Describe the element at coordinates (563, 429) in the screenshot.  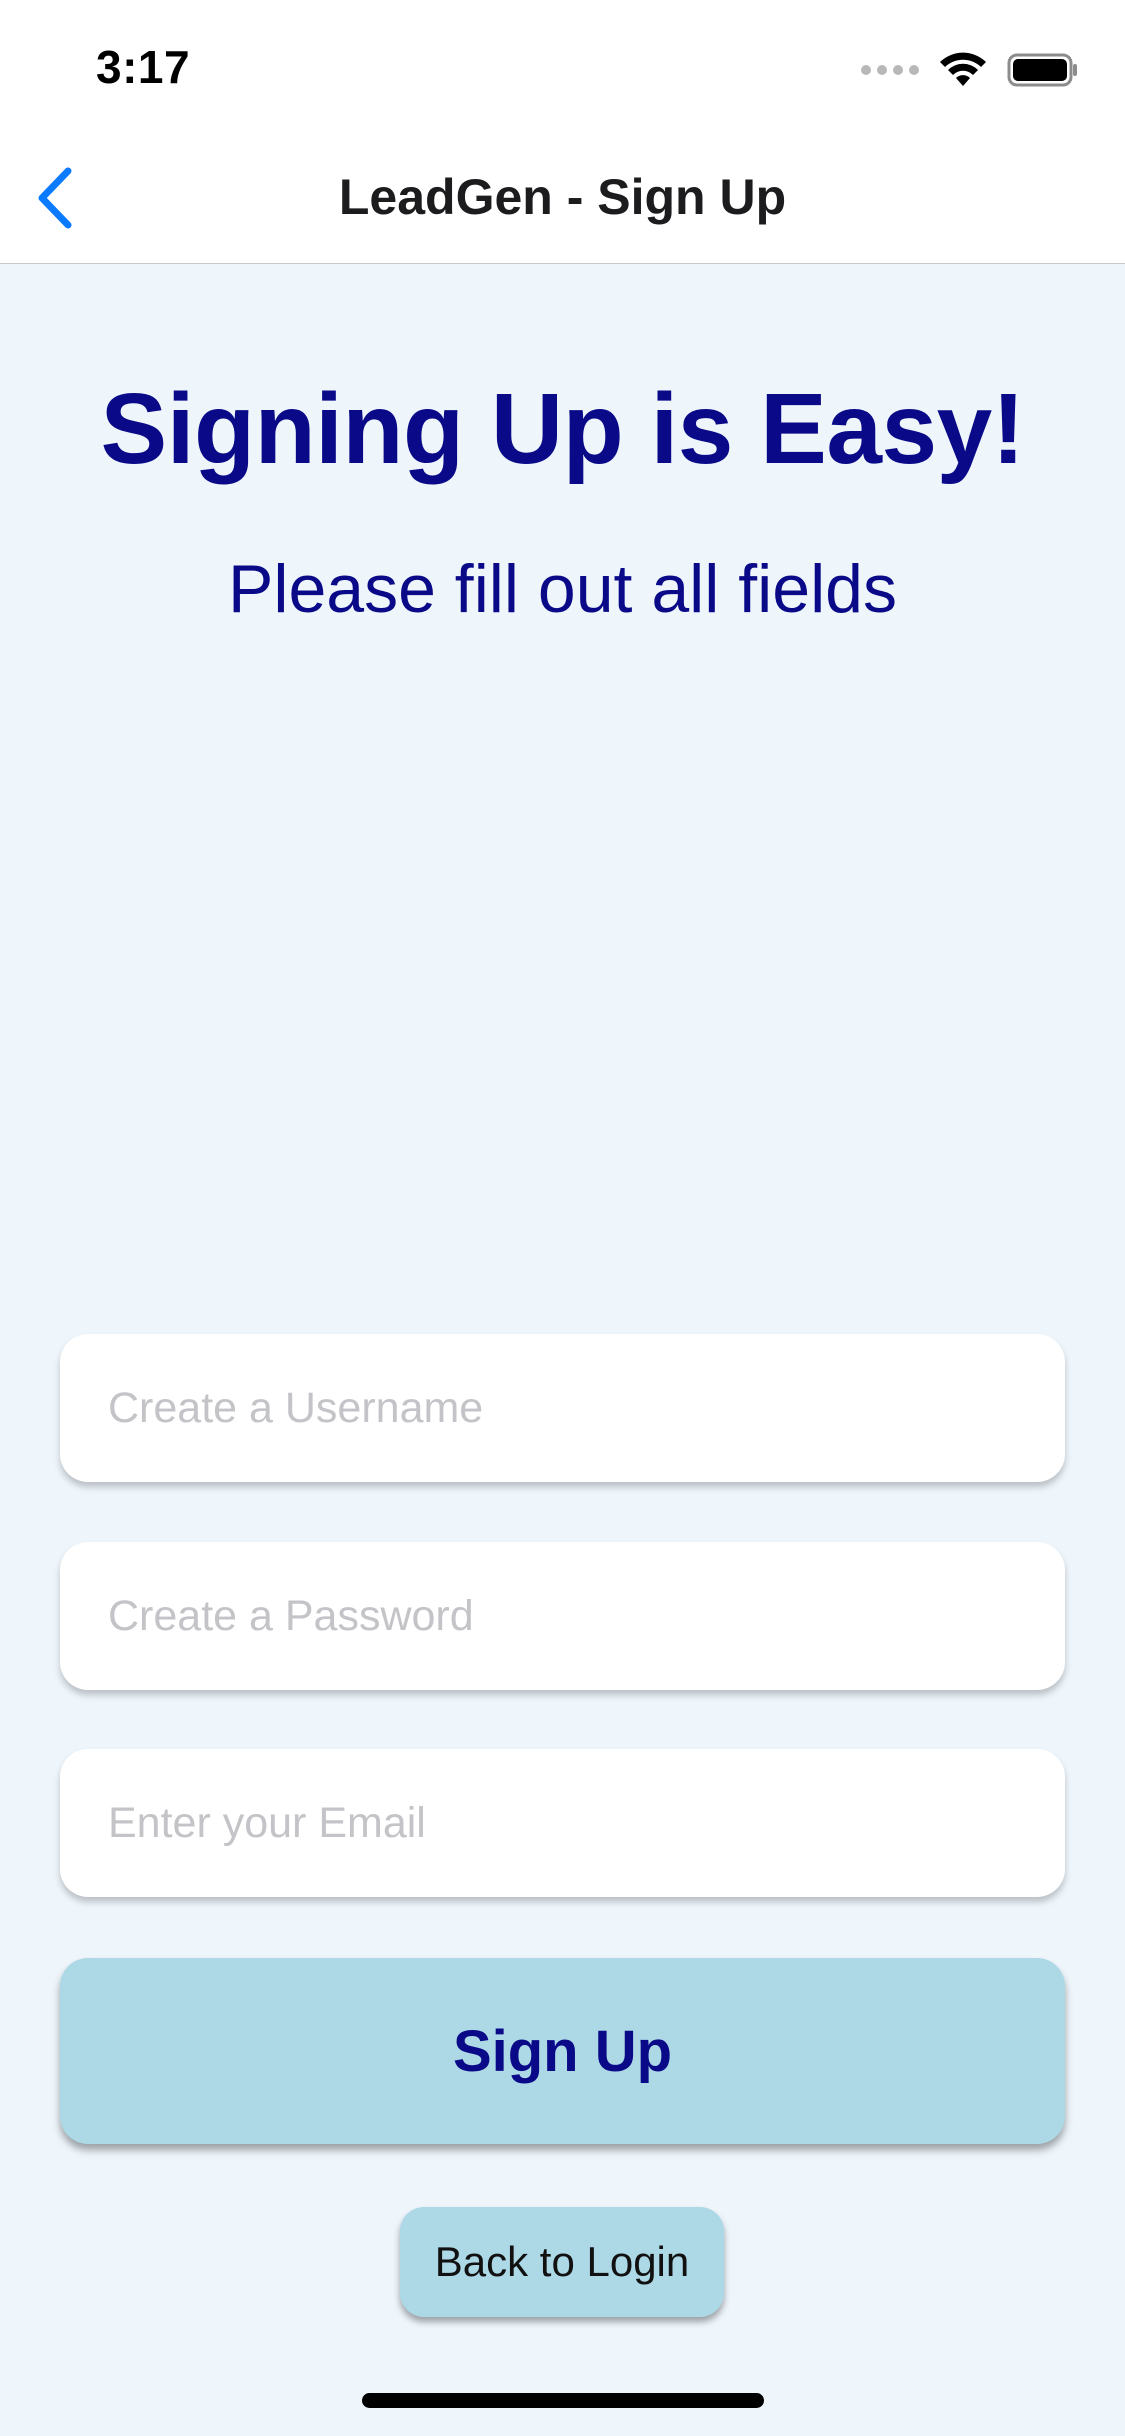
I see `page-headline: Signing Up is Easy!` at that location.